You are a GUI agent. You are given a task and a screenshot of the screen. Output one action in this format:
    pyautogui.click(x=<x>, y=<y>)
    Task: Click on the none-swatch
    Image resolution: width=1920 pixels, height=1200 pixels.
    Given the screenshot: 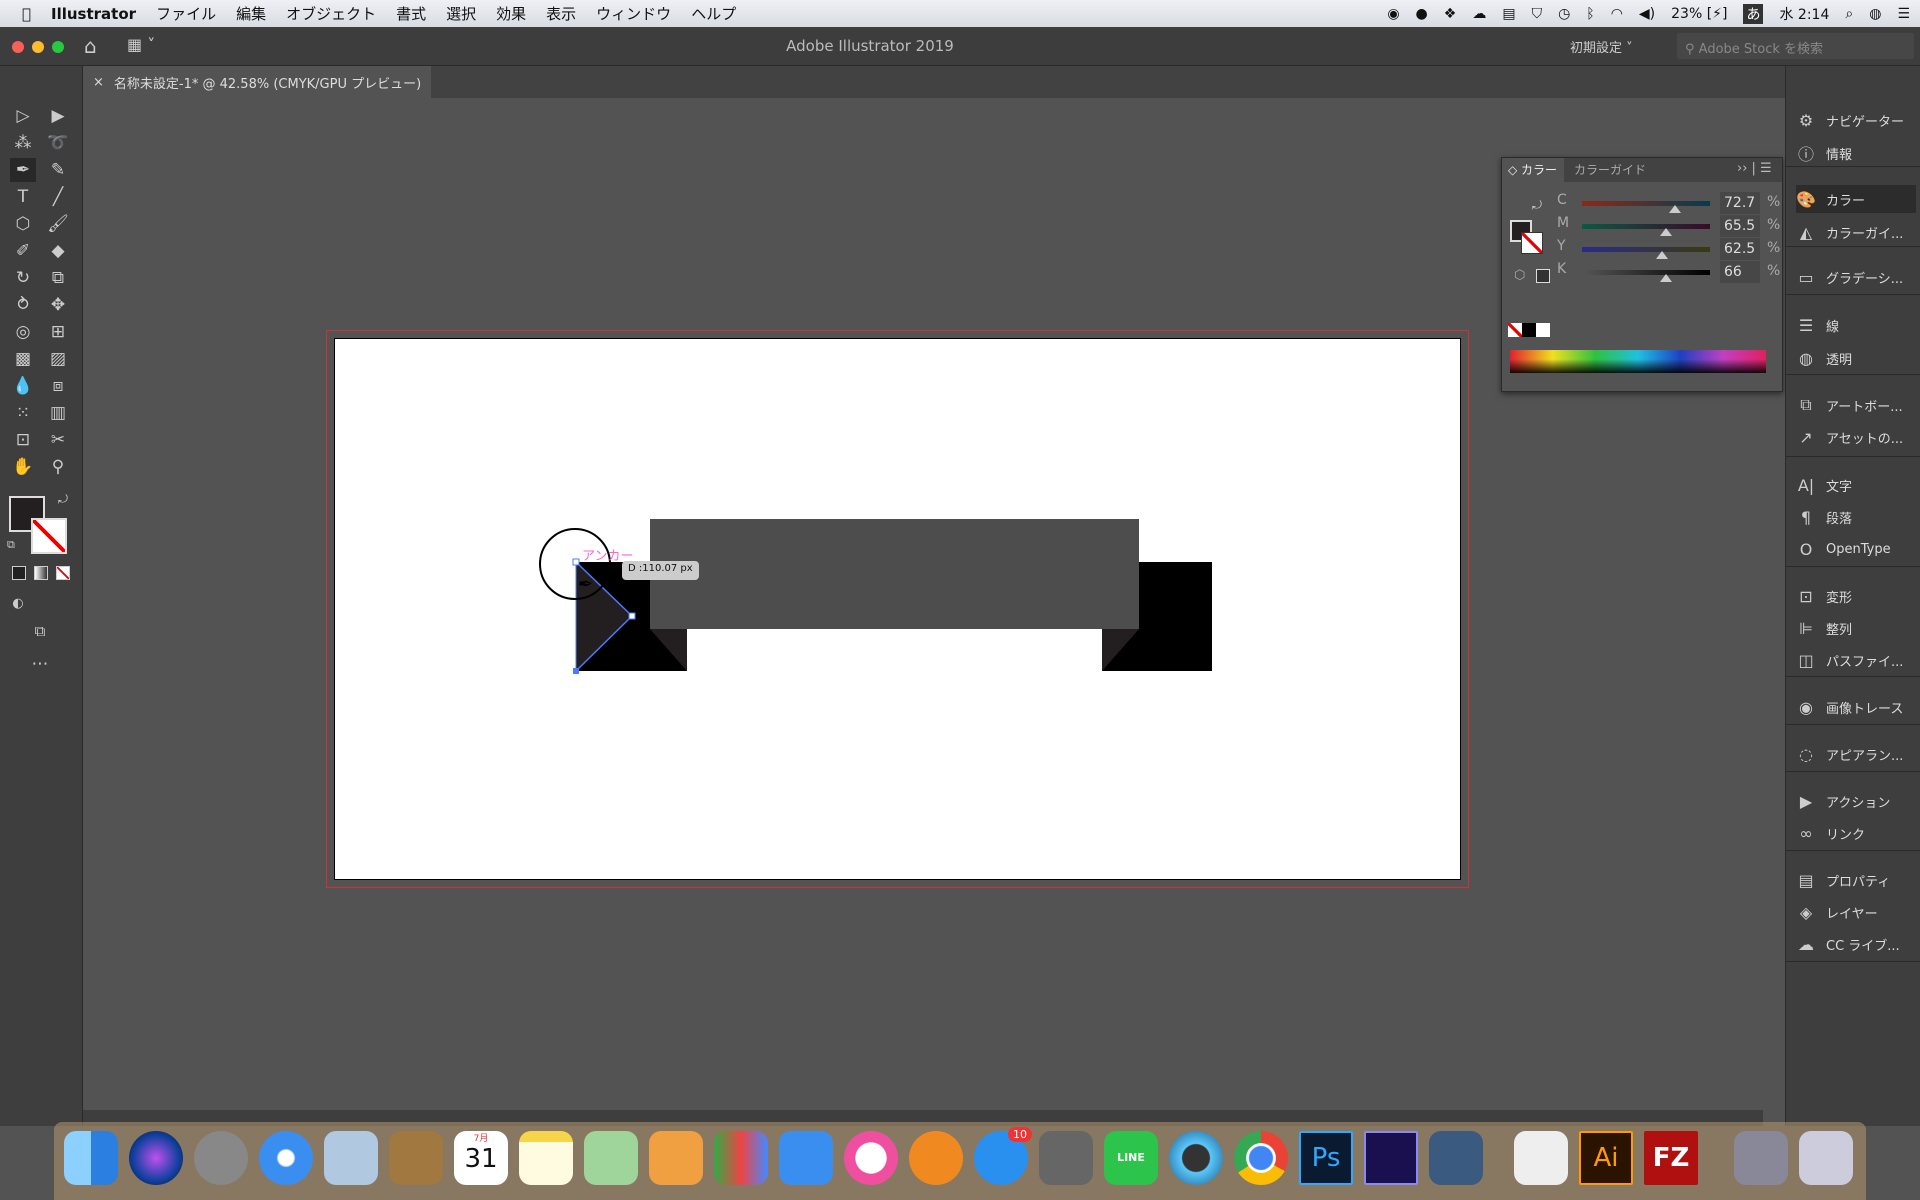 What is the action you would take?
    pyautogui.click(x=1515, y=330)
    